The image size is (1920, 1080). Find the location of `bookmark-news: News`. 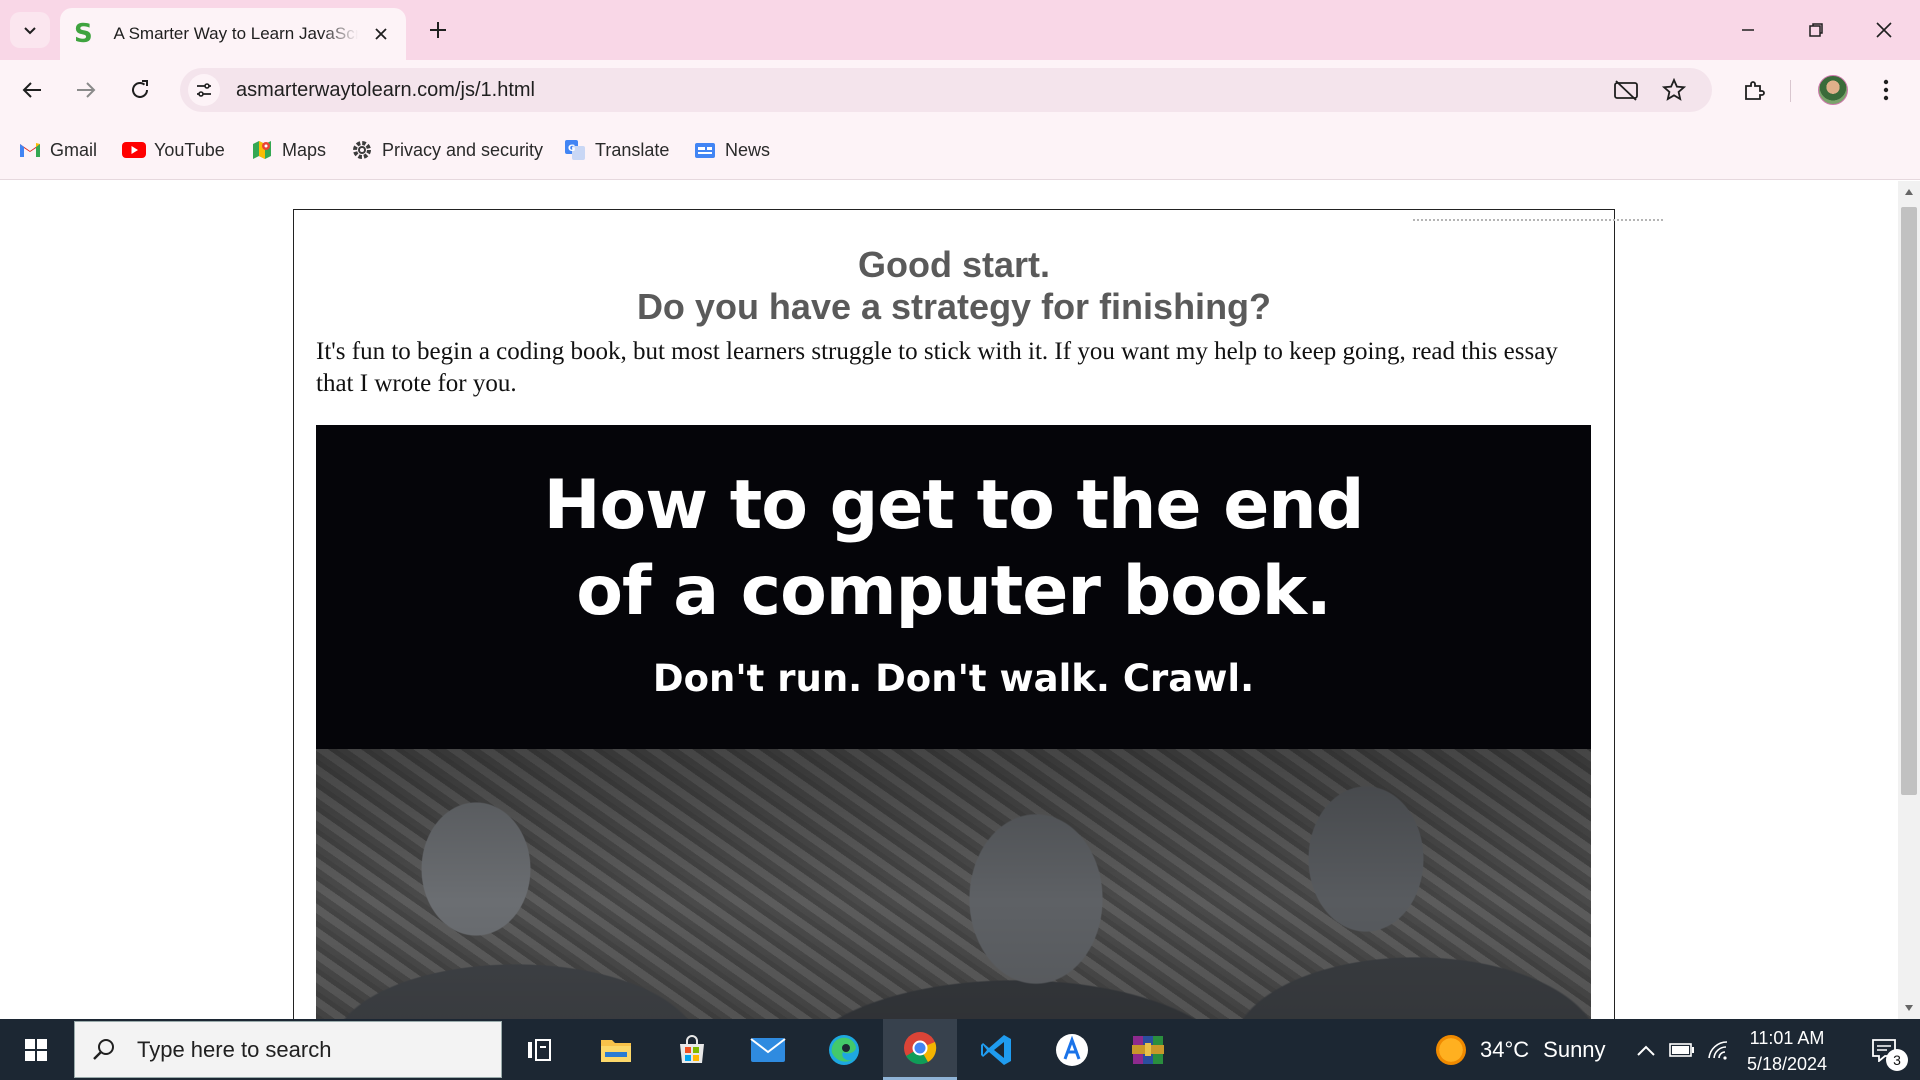

bookmark-news: News is located at coordinates (731, 150).